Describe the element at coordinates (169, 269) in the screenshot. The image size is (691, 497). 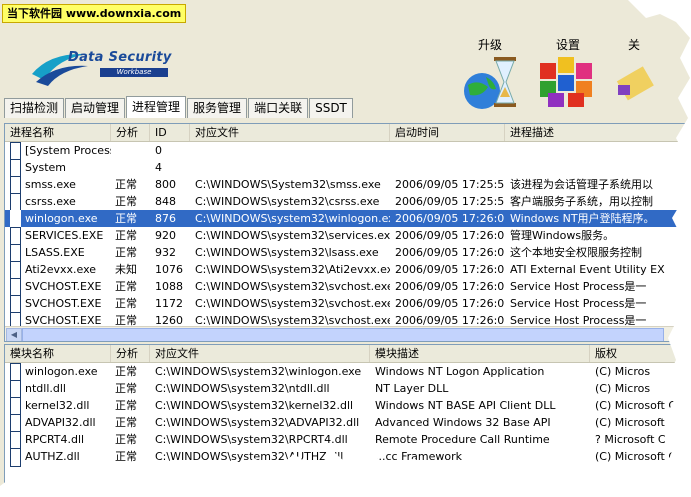
I see `cell-id: 1076` at that location.